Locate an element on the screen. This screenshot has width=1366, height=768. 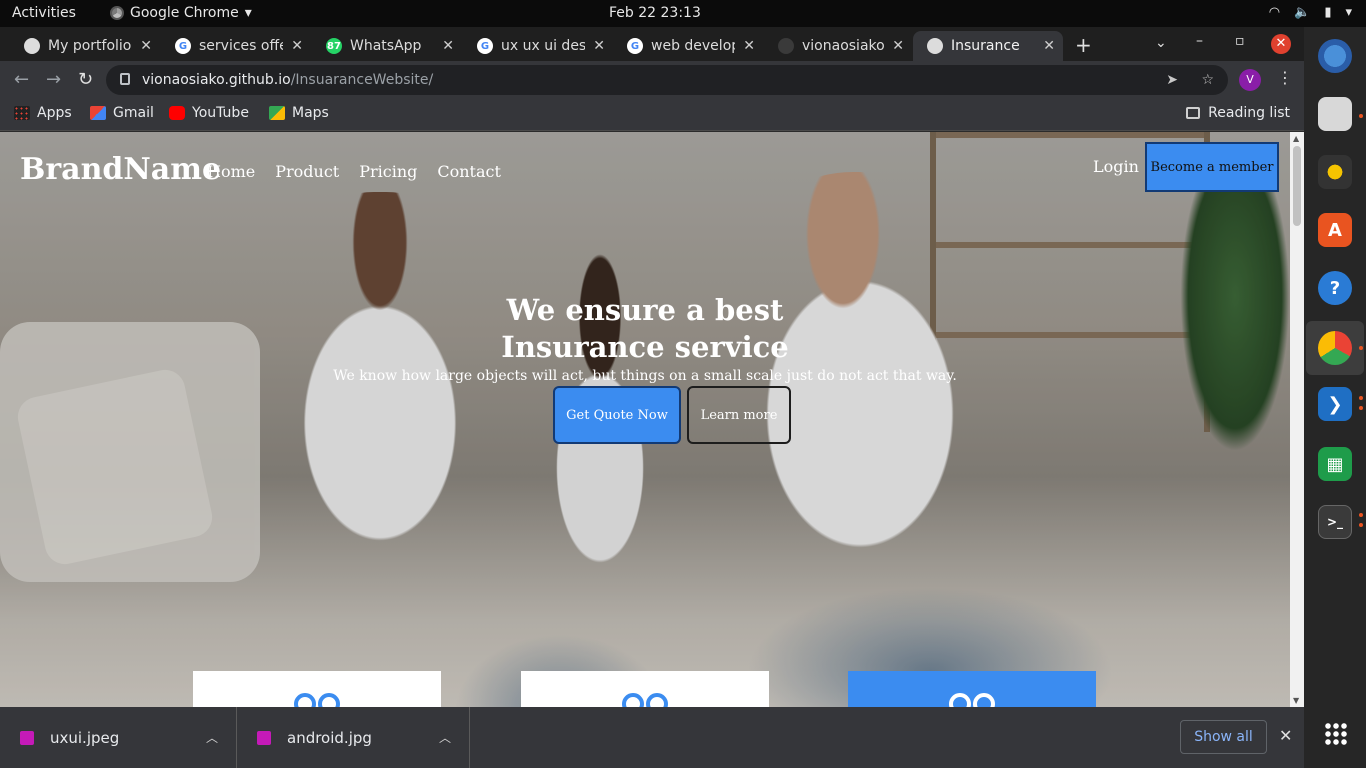
tab-label: Insurance is located at coordinates (985, 46).